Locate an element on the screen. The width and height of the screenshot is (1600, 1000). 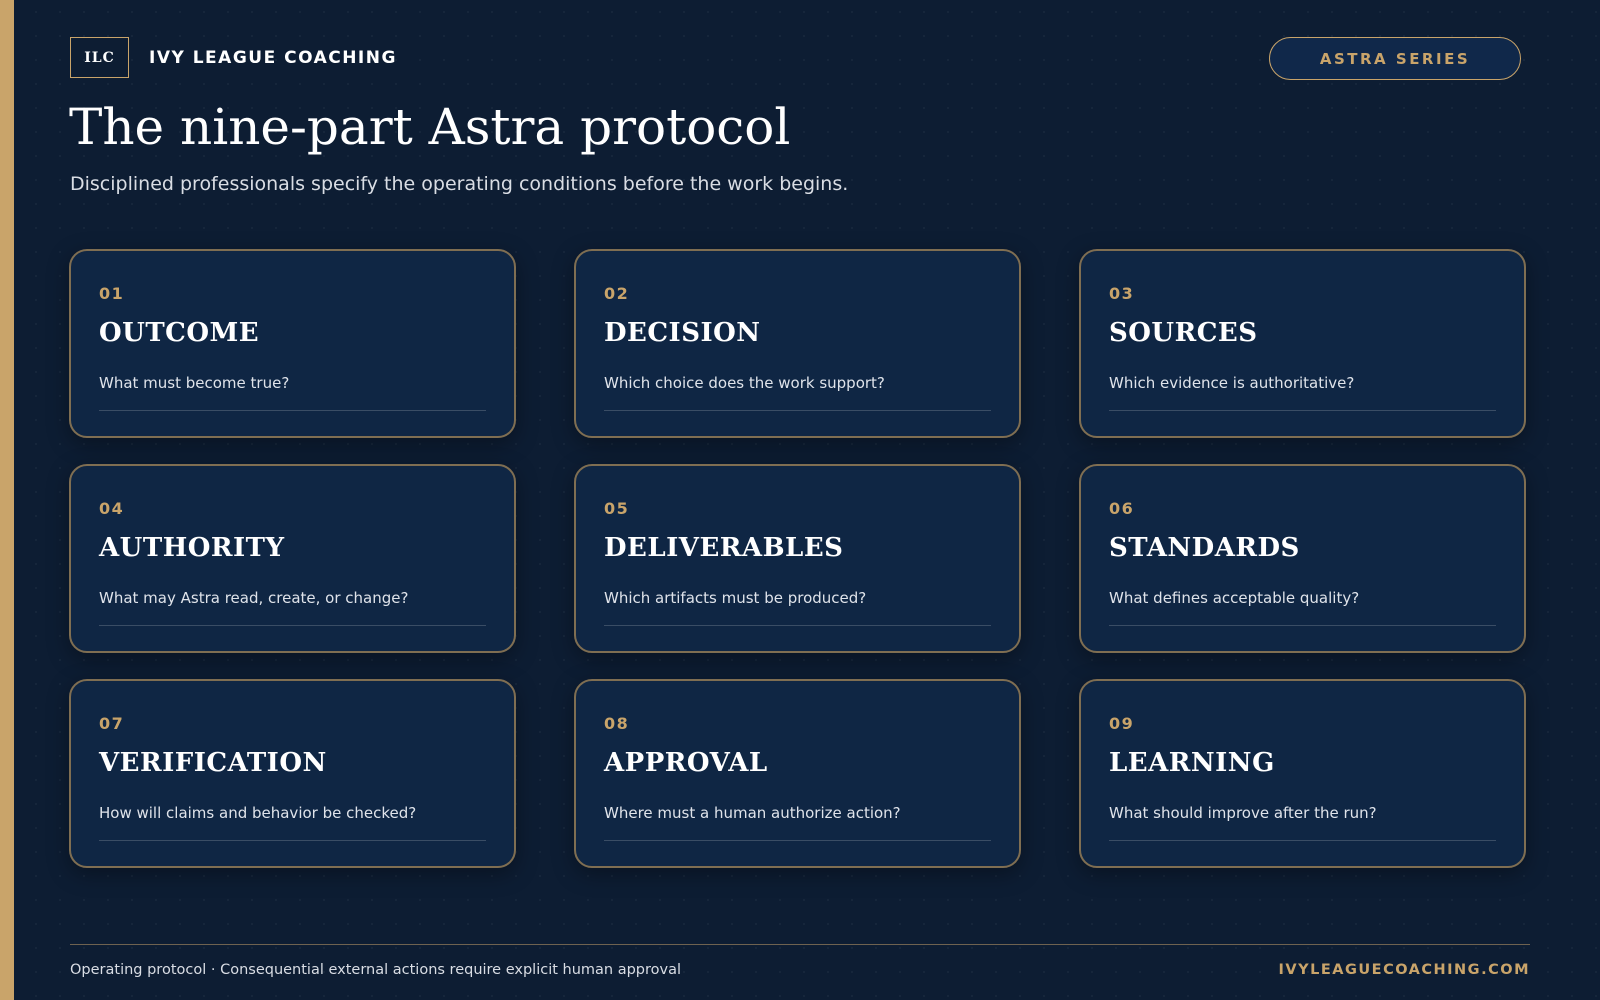
card-number: 04 is located at coordinates (112, 508).